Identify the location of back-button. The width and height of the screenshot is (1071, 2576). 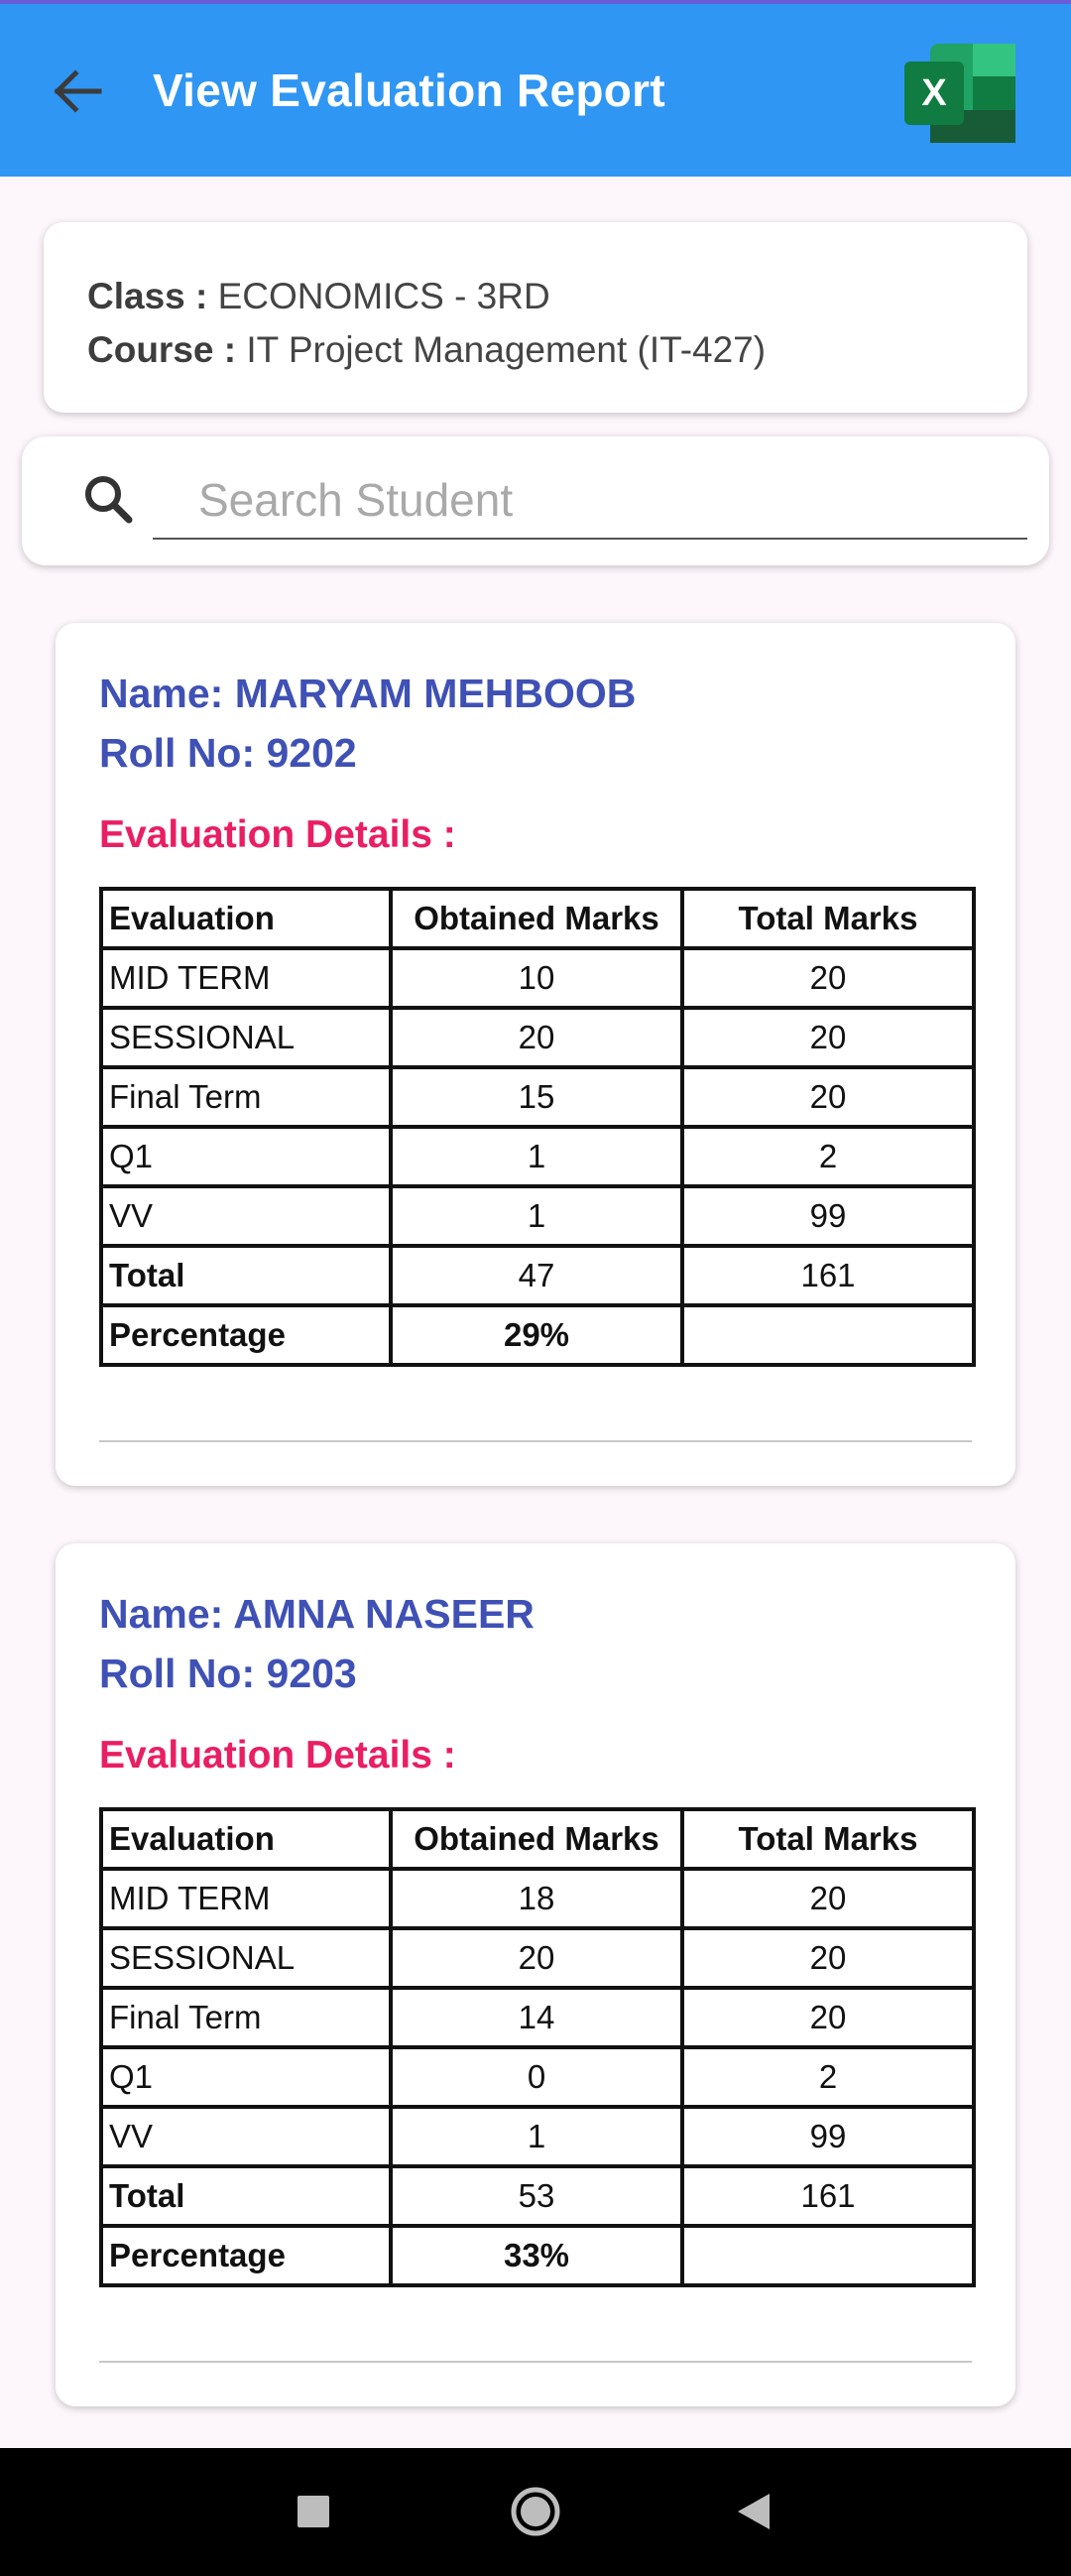
(77, 91).